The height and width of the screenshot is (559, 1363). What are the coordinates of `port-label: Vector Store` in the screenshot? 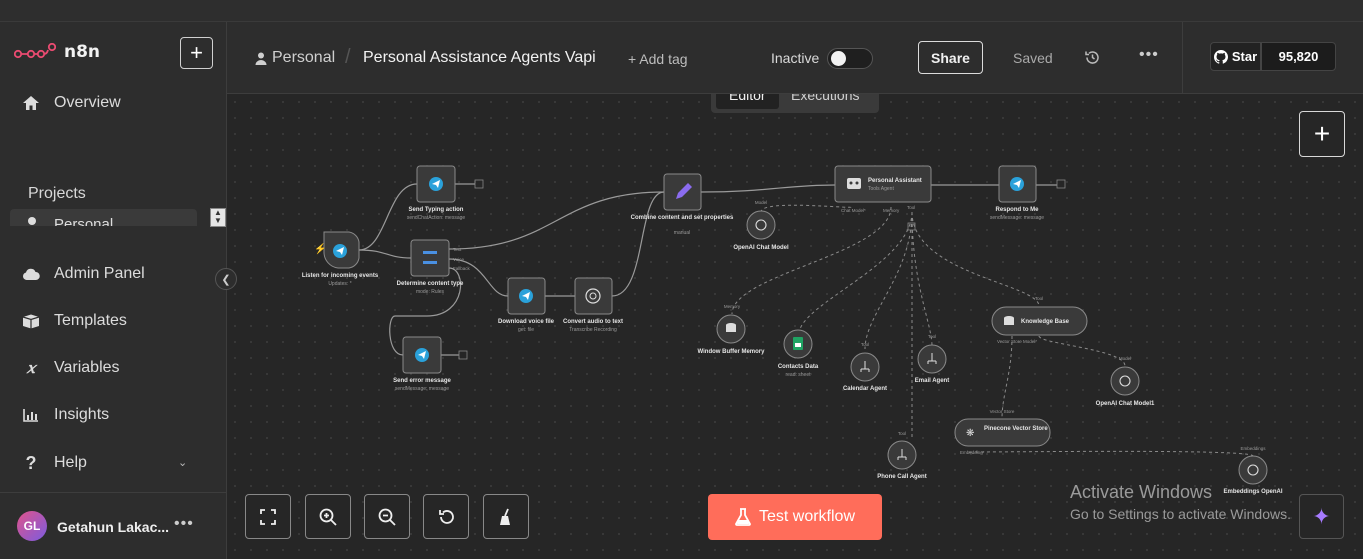 It's located at (1002, 411).